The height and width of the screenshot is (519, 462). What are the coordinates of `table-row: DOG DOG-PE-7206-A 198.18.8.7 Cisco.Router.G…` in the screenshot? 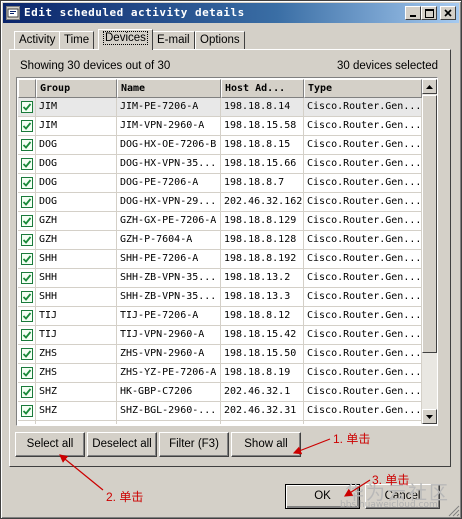 It's located at (220, 183).